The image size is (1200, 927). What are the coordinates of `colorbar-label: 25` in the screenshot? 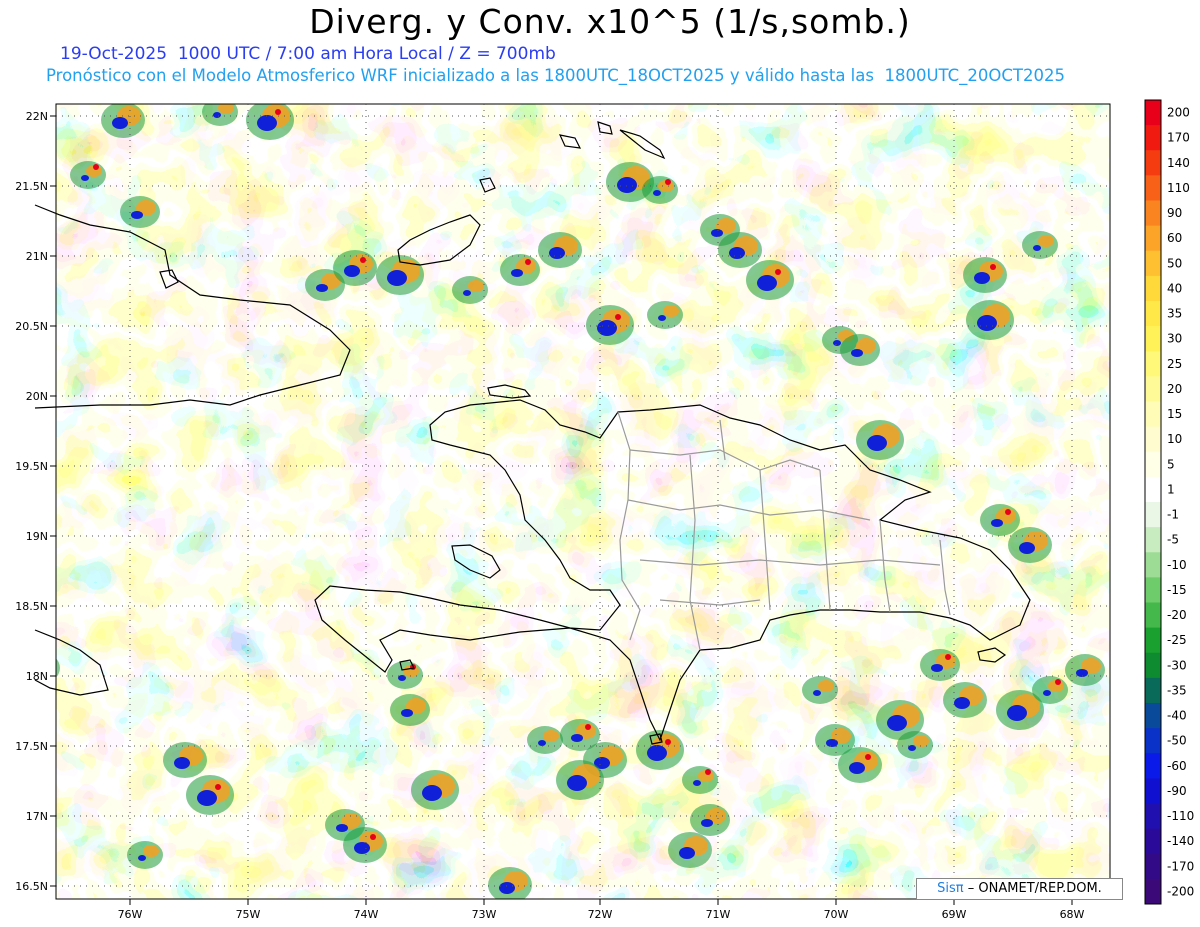 It's located at (1174, 364).